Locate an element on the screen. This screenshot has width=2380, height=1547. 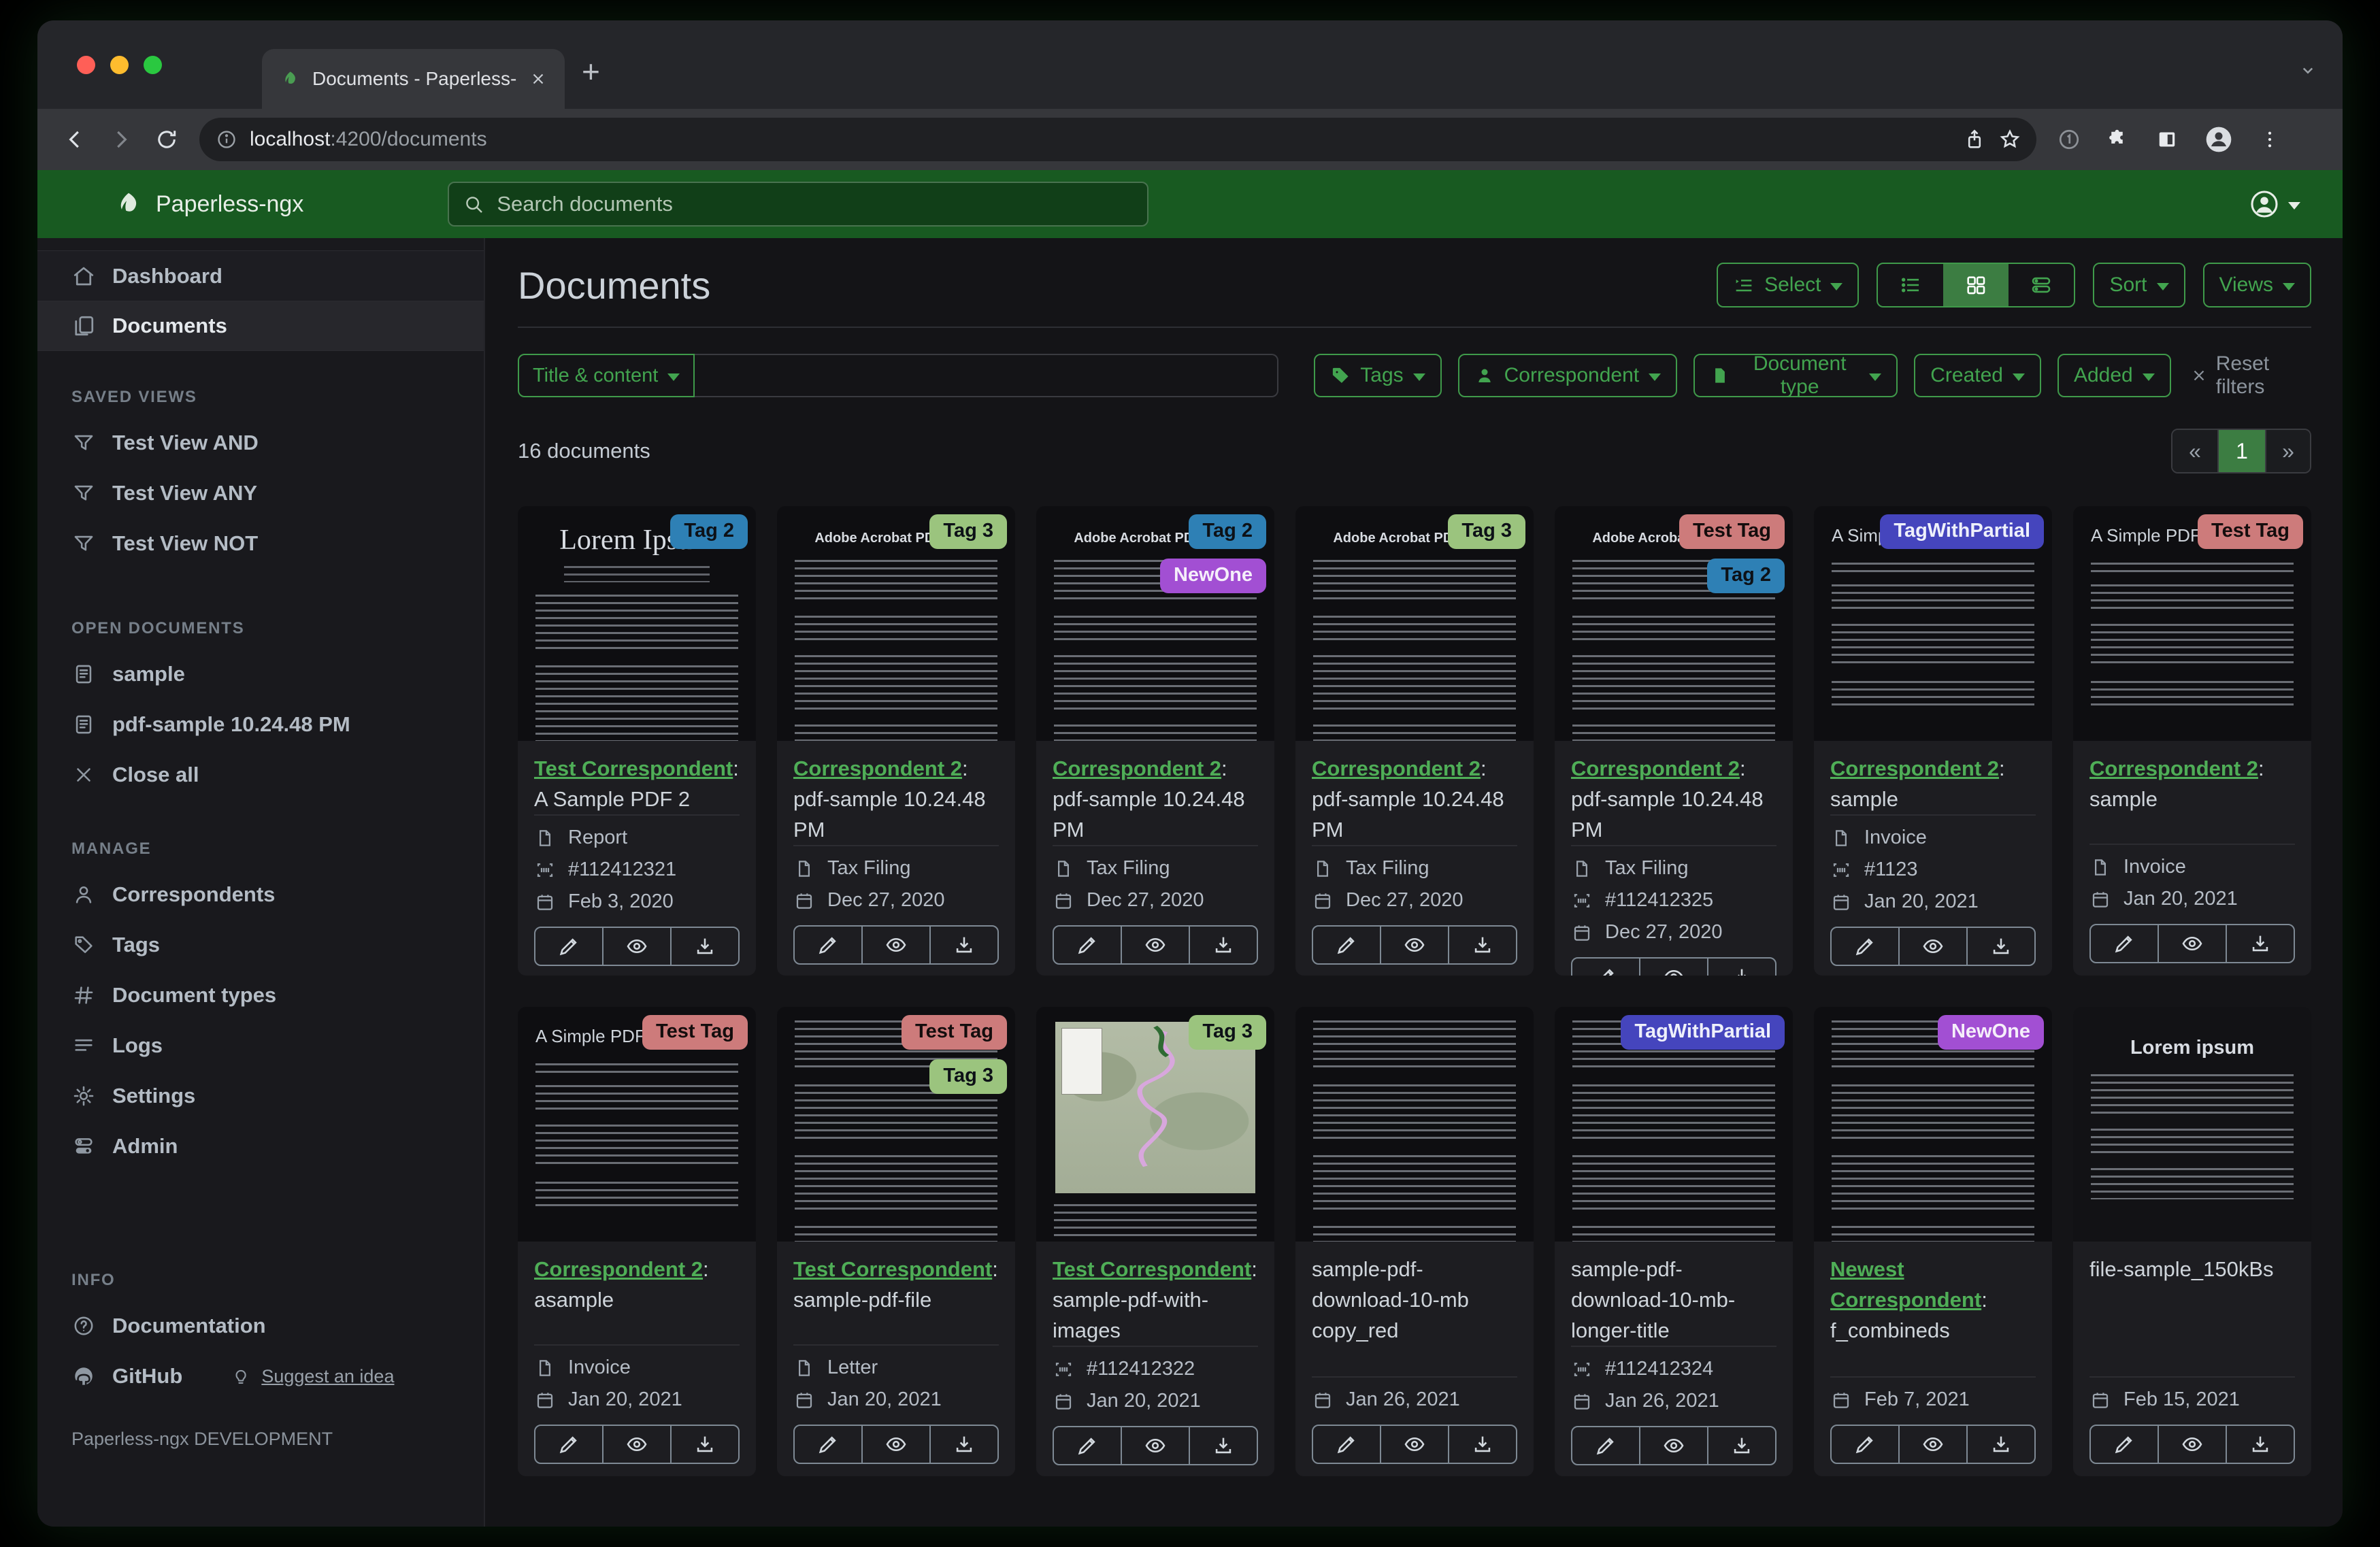
puzzle-icon is located at coordinates (2118, 140).